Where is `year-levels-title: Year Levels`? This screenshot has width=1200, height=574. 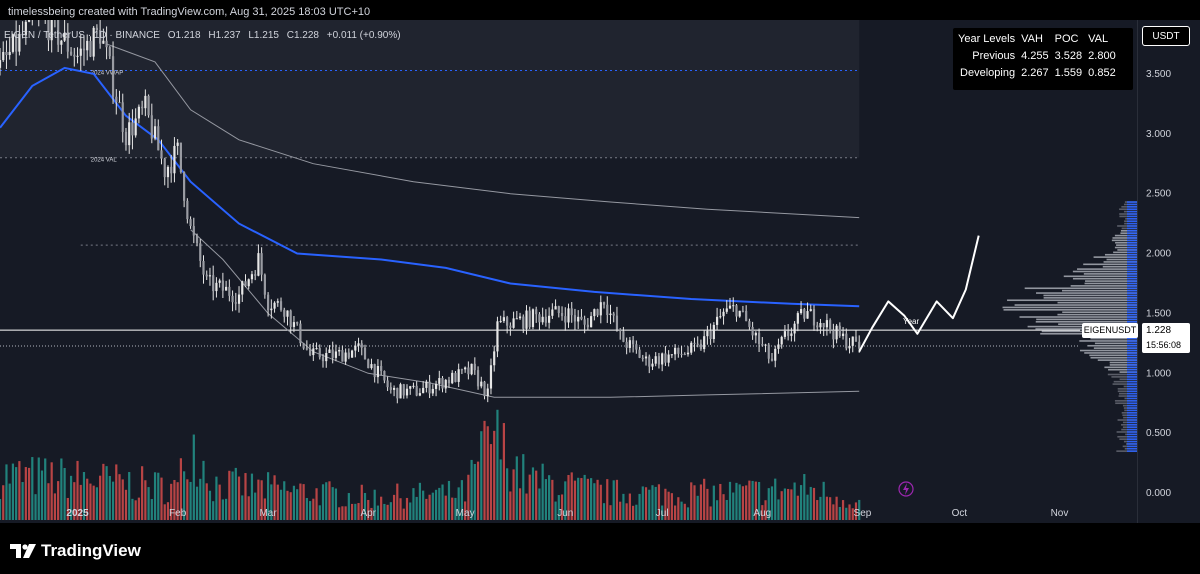 year-levels-title: Year Levels is located at coordinates (987, 39).